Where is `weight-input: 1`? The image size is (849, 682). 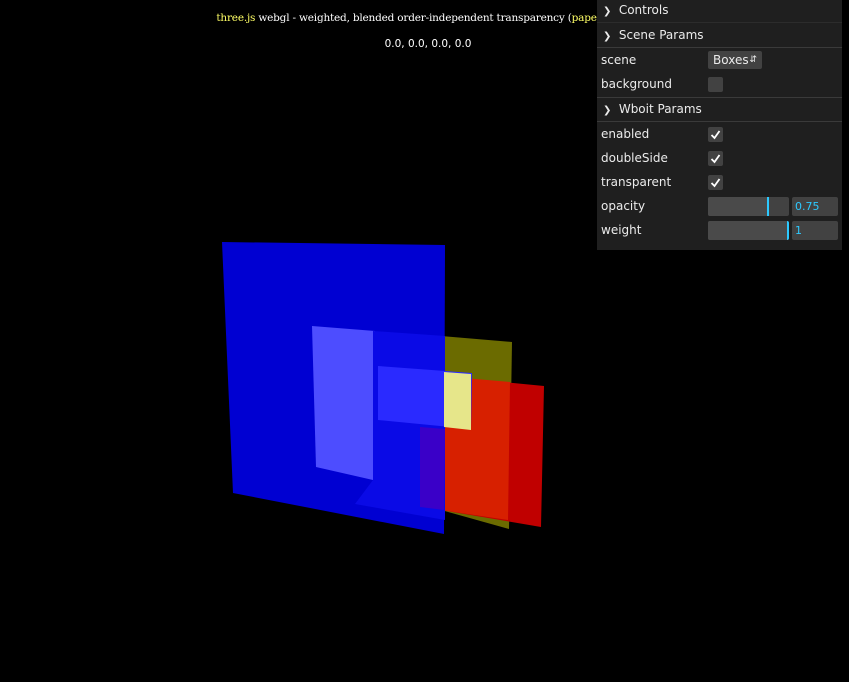 weight-input: 1 is located at coordinates (815, 230).